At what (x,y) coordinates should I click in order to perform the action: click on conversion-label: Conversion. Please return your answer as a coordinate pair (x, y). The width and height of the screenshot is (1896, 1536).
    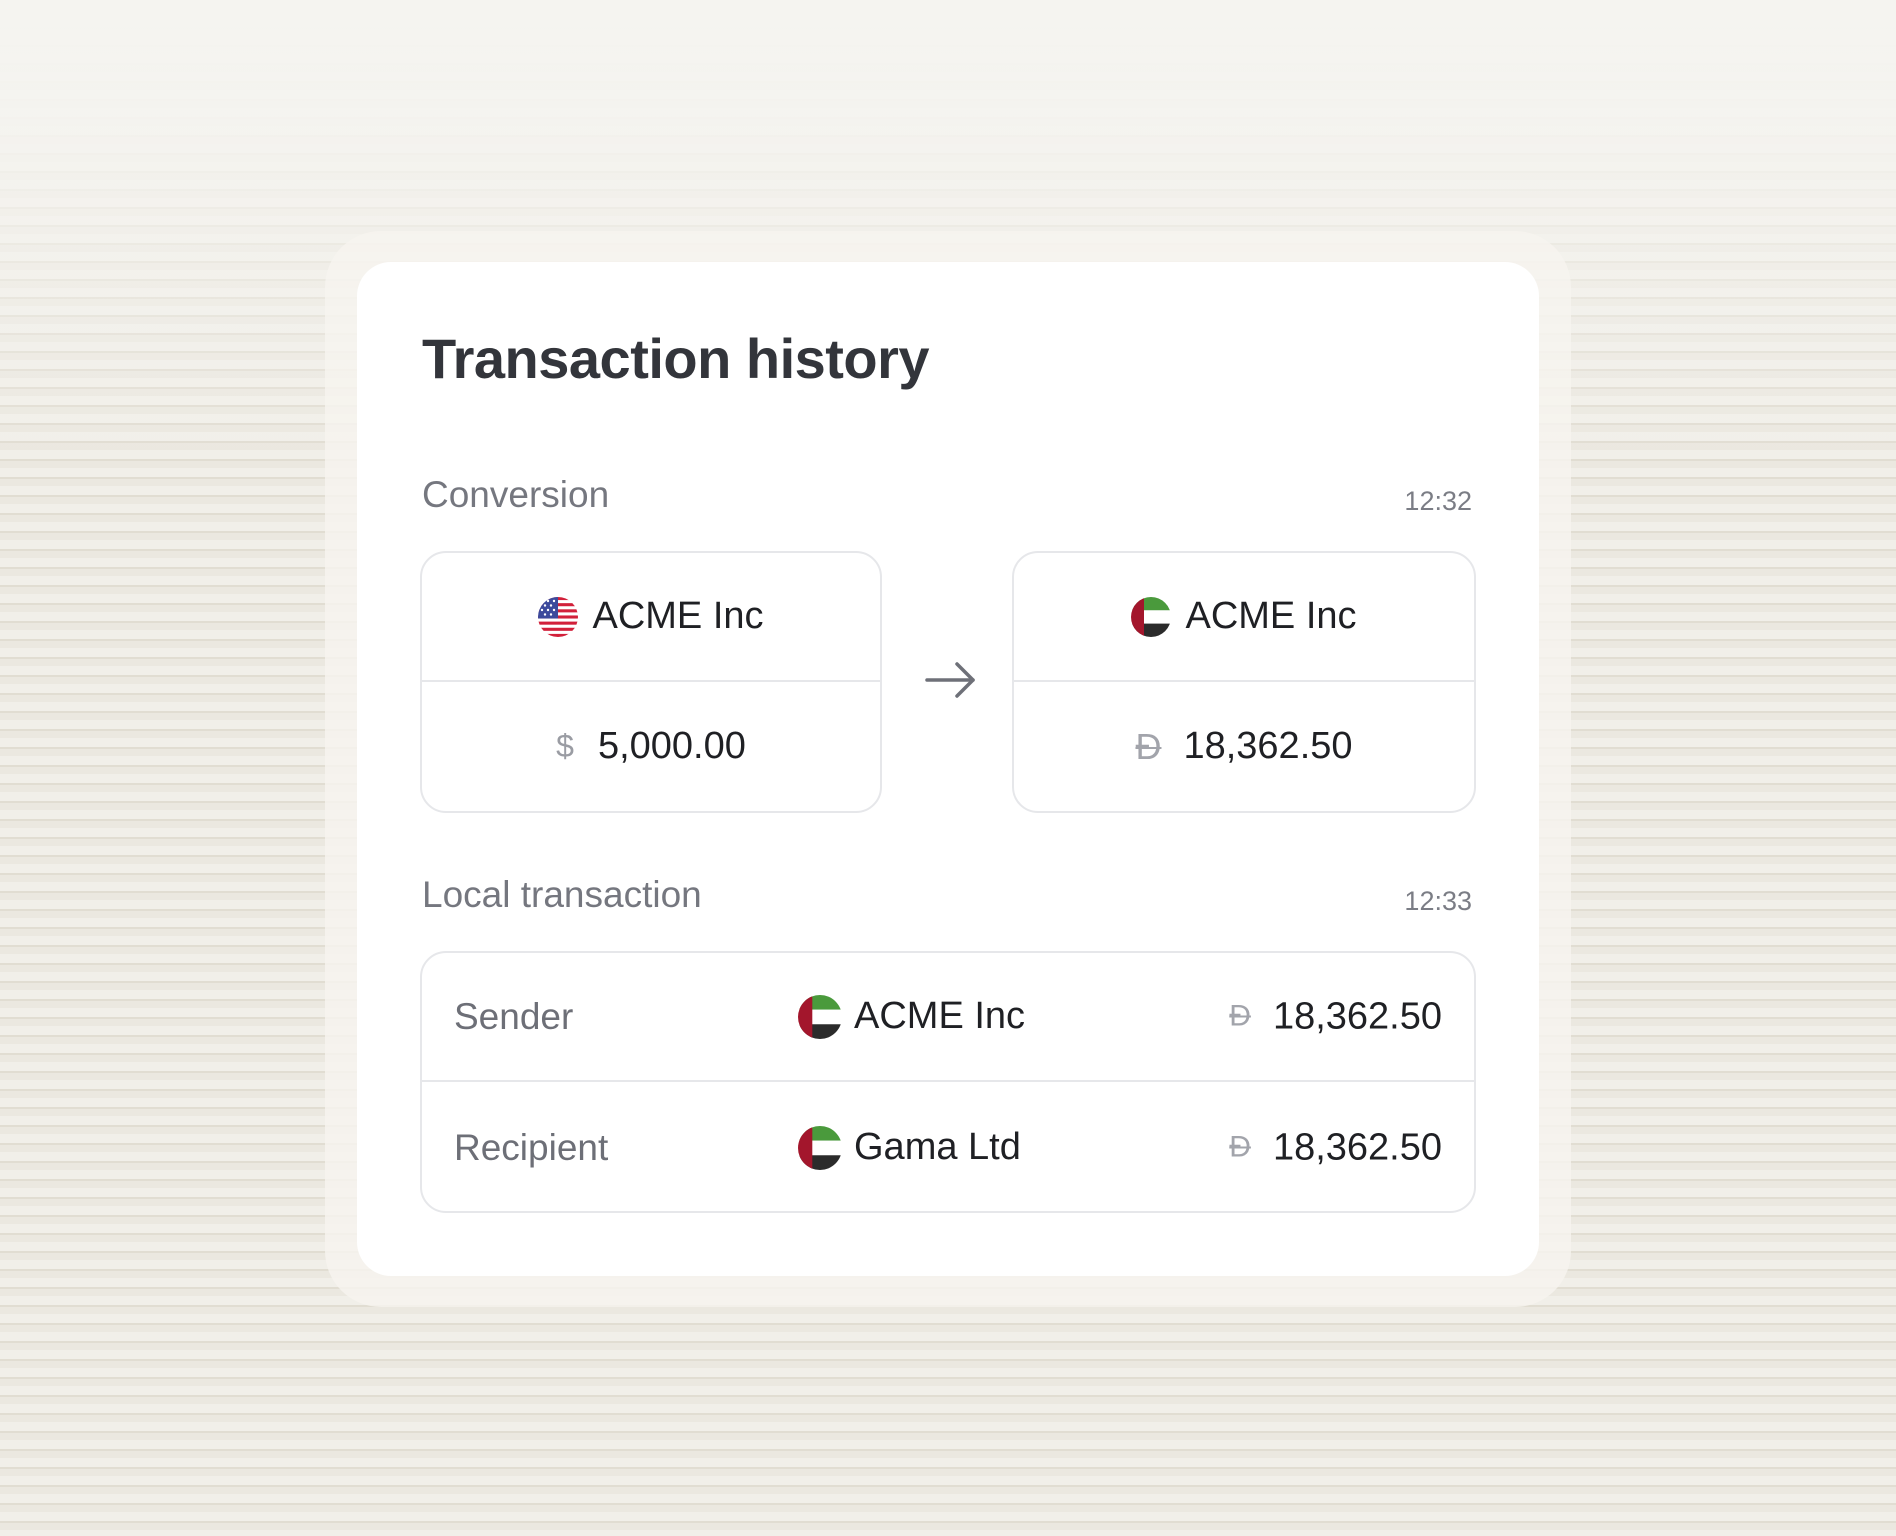
    Looking at the image, I should click on (516, 494).